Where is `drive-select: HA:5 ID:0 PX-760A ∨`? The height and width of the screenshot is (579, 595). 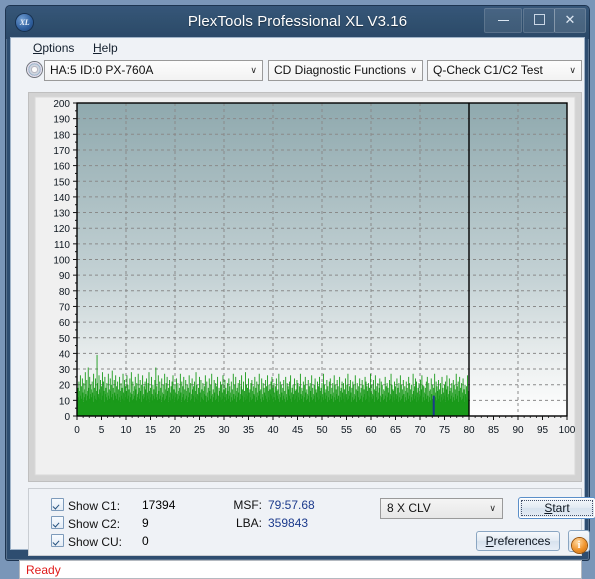 drive-select: HA:5 ID:0 PX-760A ∨ is located at coordinates (153, 70).